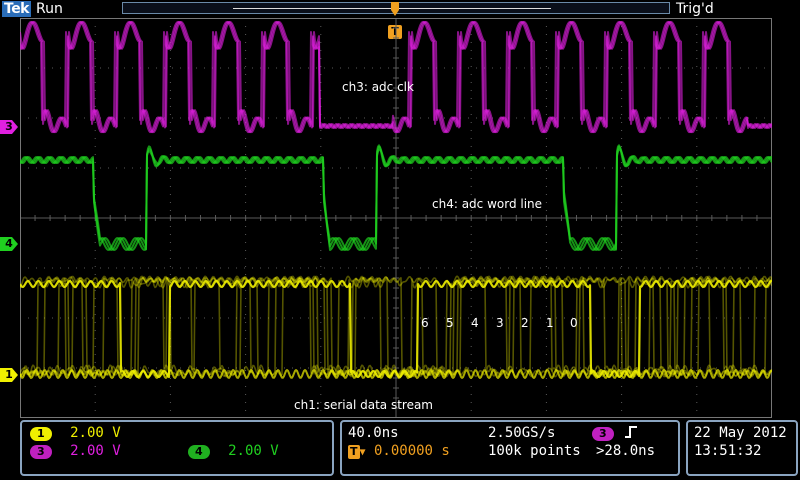  What do you see at coordinates (378, 87) in the screenshot?
I see `ch3-annotation: ch3: adc clk` at bounding box center [378, 87].